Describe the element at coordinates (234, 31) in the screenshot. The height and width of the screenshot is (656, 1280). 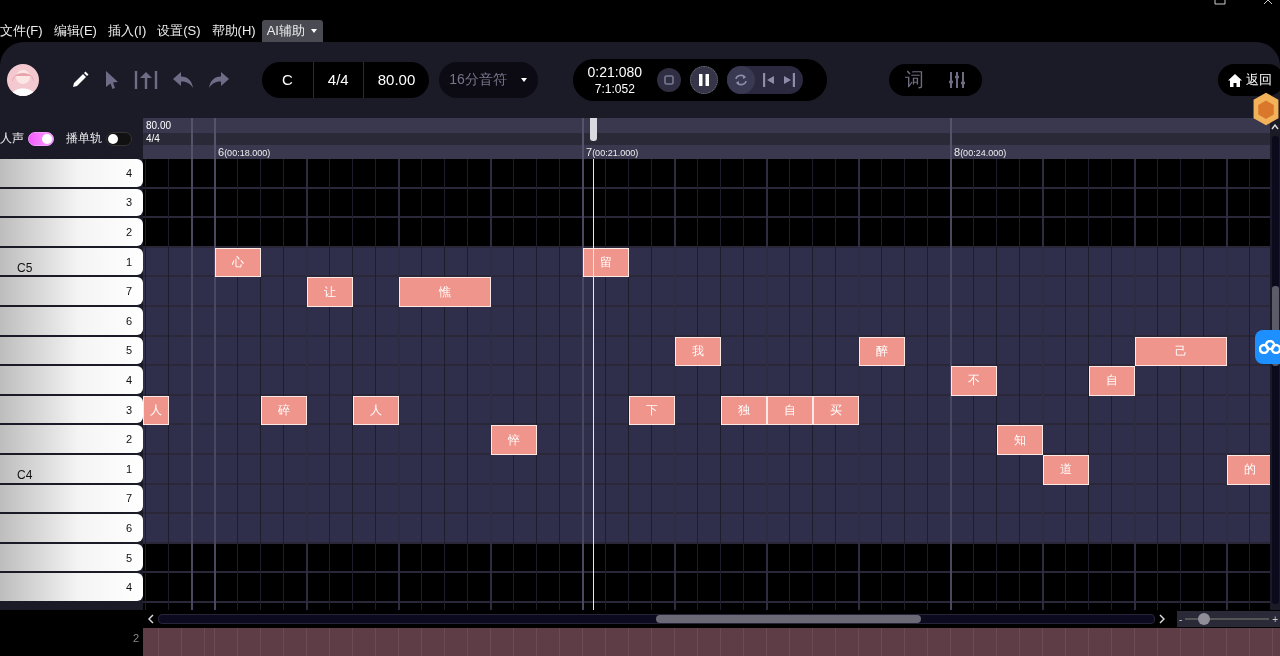
I see `menu-item: 帮助(H)` at that location.